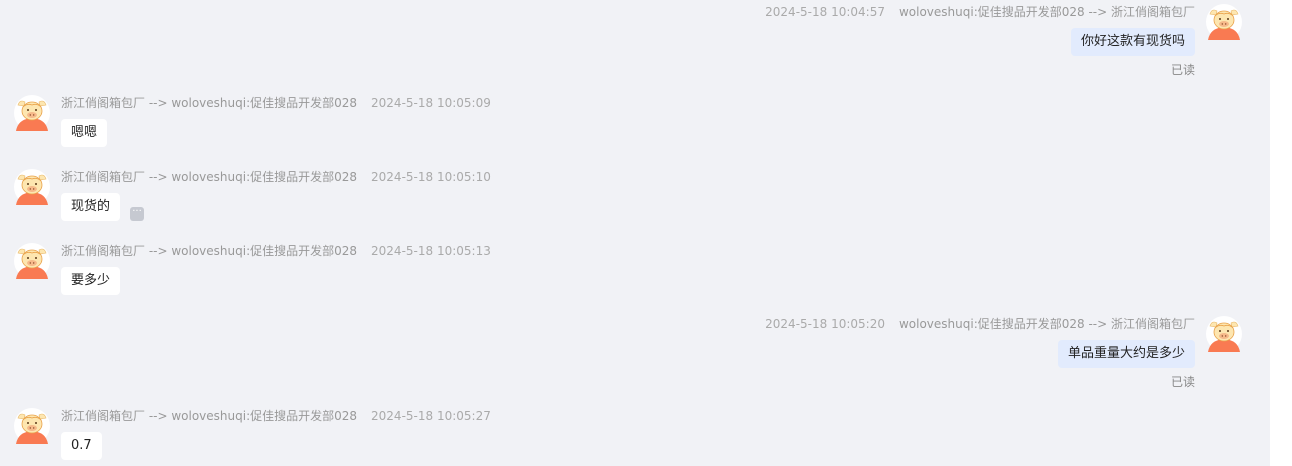 The image size is (1292, 466). Describe the element at coordinates (1126, 354) in the screenshot. I see `message-bubble: 单品重量大约是多少` at that location.